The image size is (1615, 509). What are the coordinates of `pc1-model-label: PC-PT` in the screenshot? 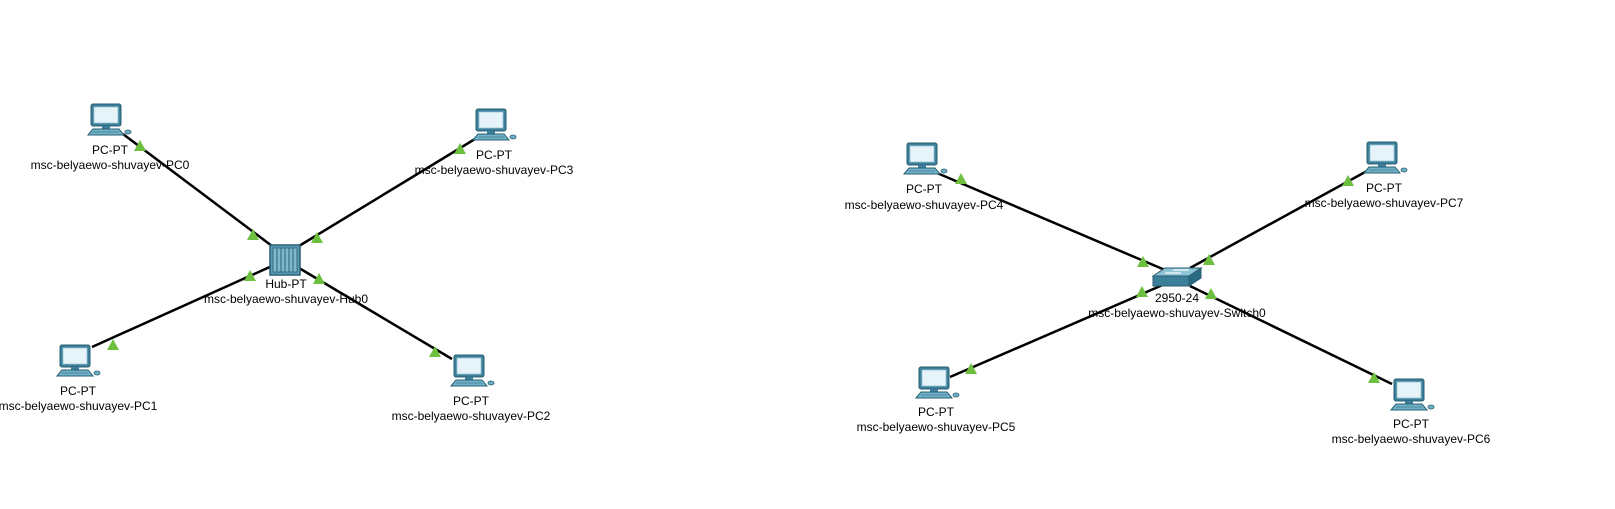 It's located at (78, 391).